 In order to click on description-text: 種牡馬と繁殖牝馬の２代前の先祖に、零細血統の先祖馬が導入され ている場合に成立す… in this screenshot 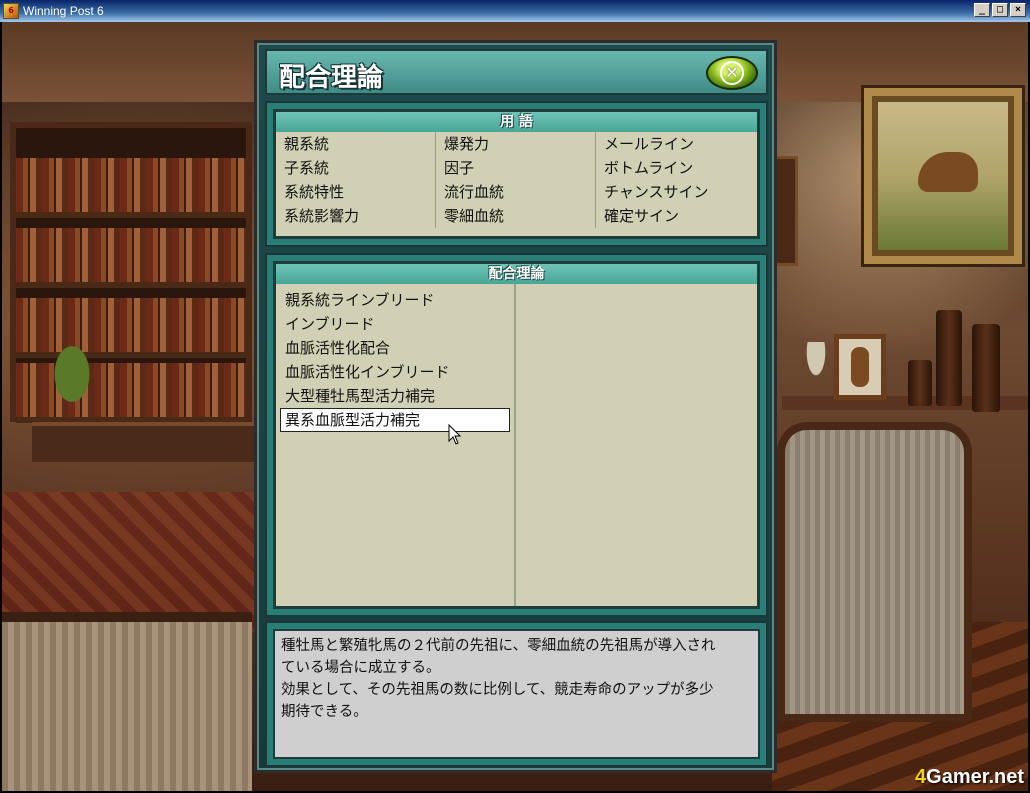, I will do `click(516, 694)`.